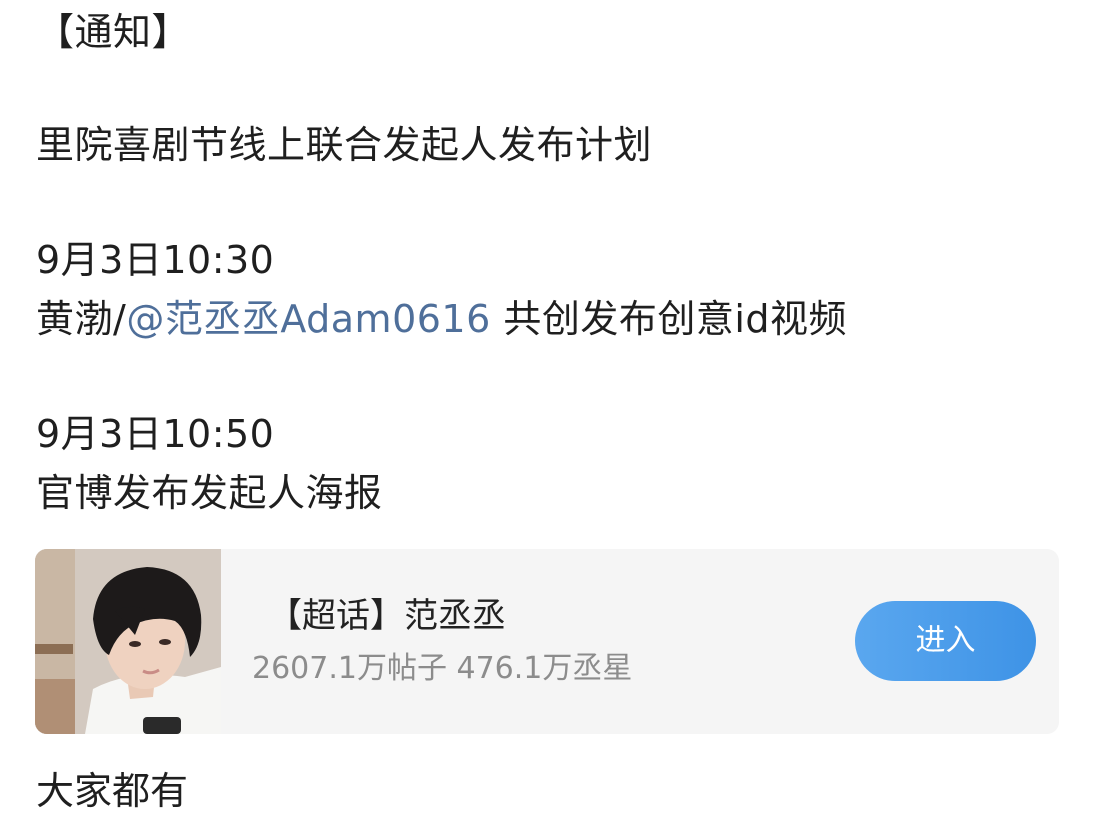 This screenshot has width=1094, height=814. Describe the element at coordinates (81, 319) in the screenshot. I see `schedule-item-1-prefix: 黄渤/` at that location.